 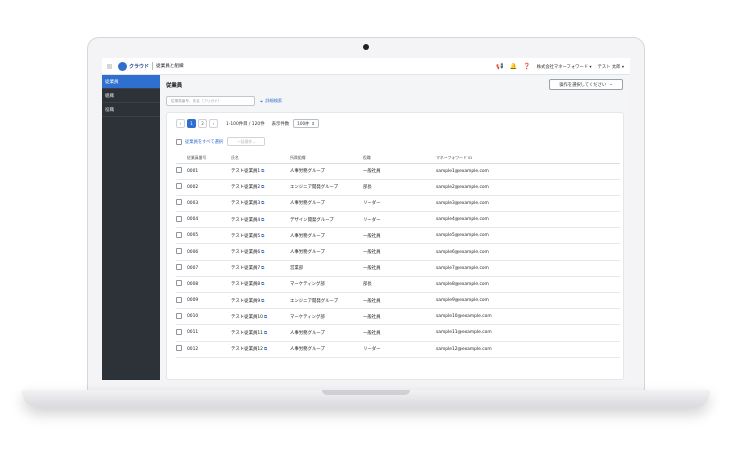 What do you see at coordinates (513, 66) in the screenshot?
I see `bell-icon: 🔔` at bounding box center [513, 66].